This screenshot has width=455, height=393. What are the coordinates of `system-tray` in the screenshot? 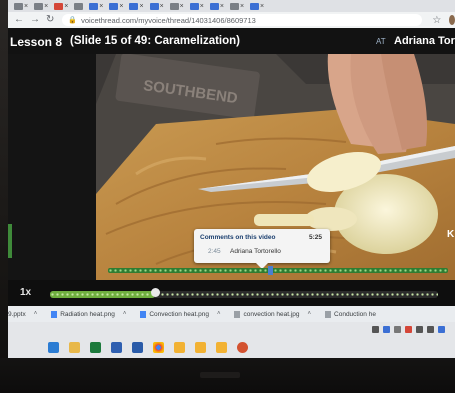 It's located at (410, 329).